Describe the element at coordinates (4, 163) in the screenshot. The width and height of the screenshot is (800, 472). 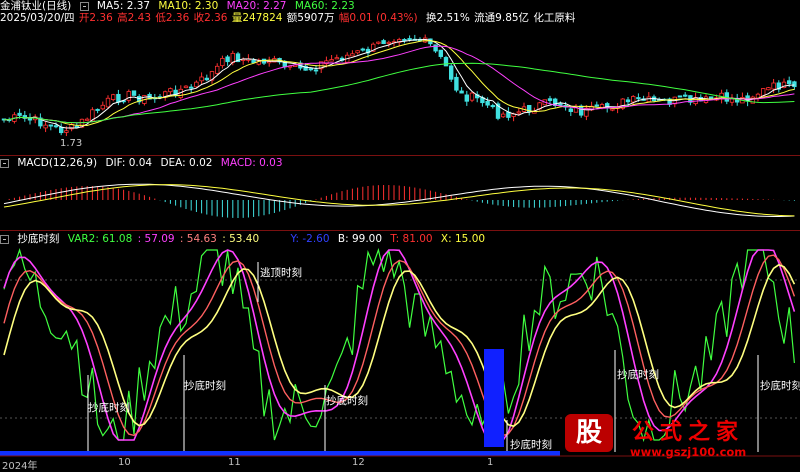
I see `macd-settings-icon` at that location.